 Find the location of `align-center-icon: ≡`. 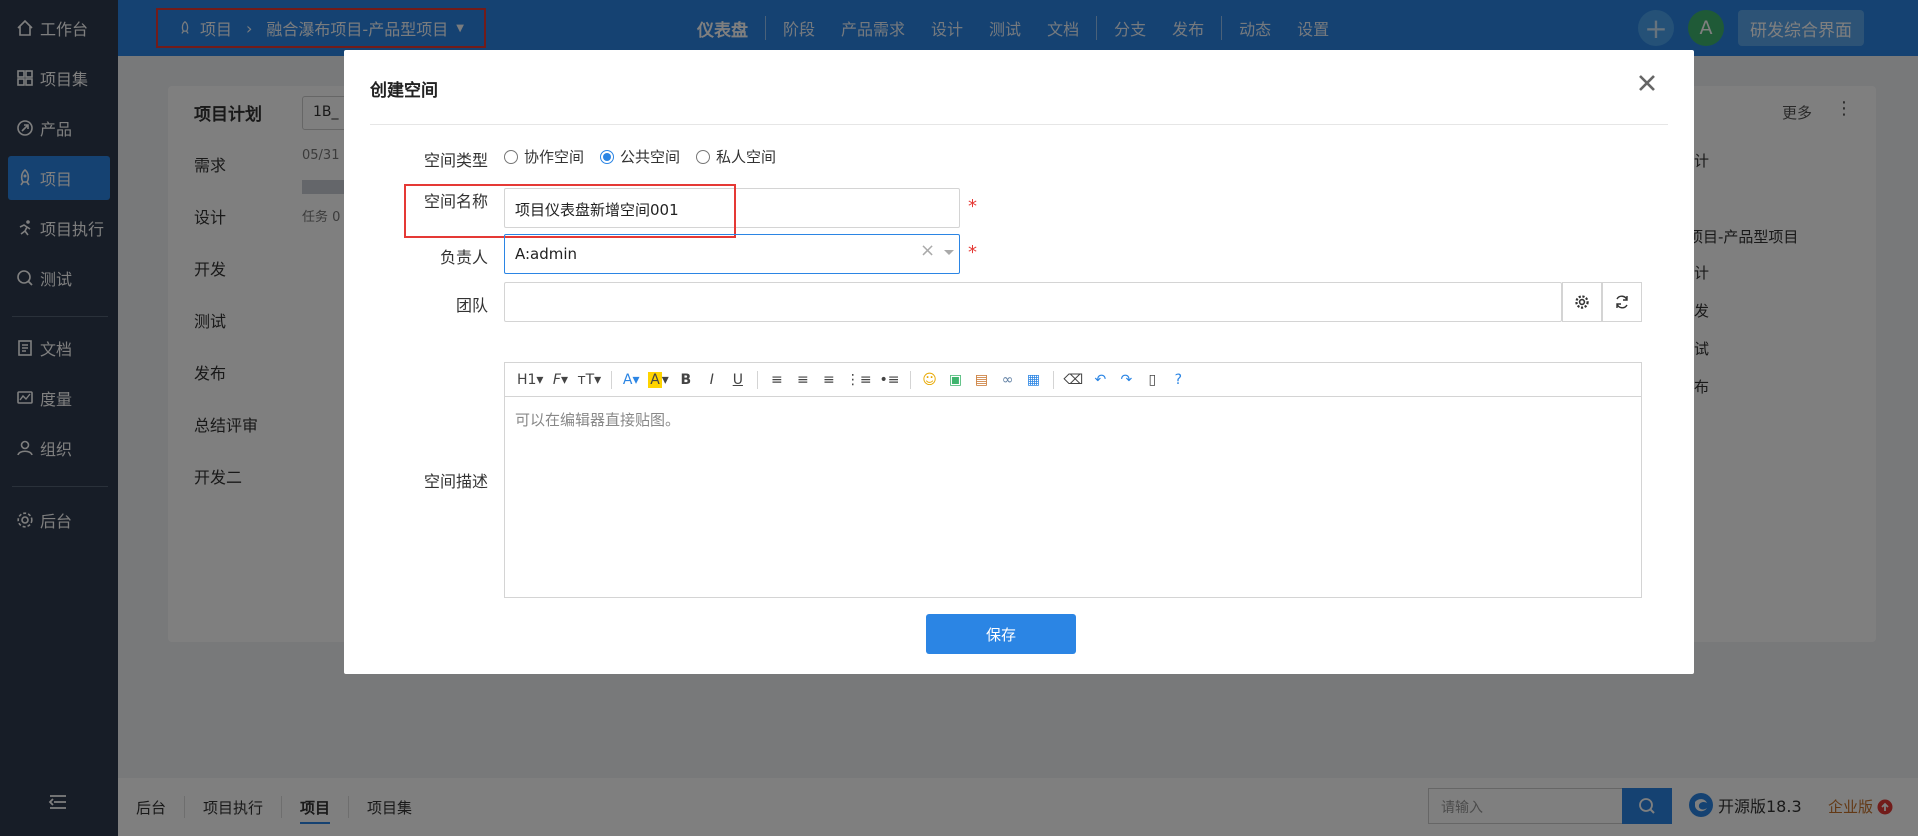

align-center-icon: ≡ is located at coordinates (803, 380).